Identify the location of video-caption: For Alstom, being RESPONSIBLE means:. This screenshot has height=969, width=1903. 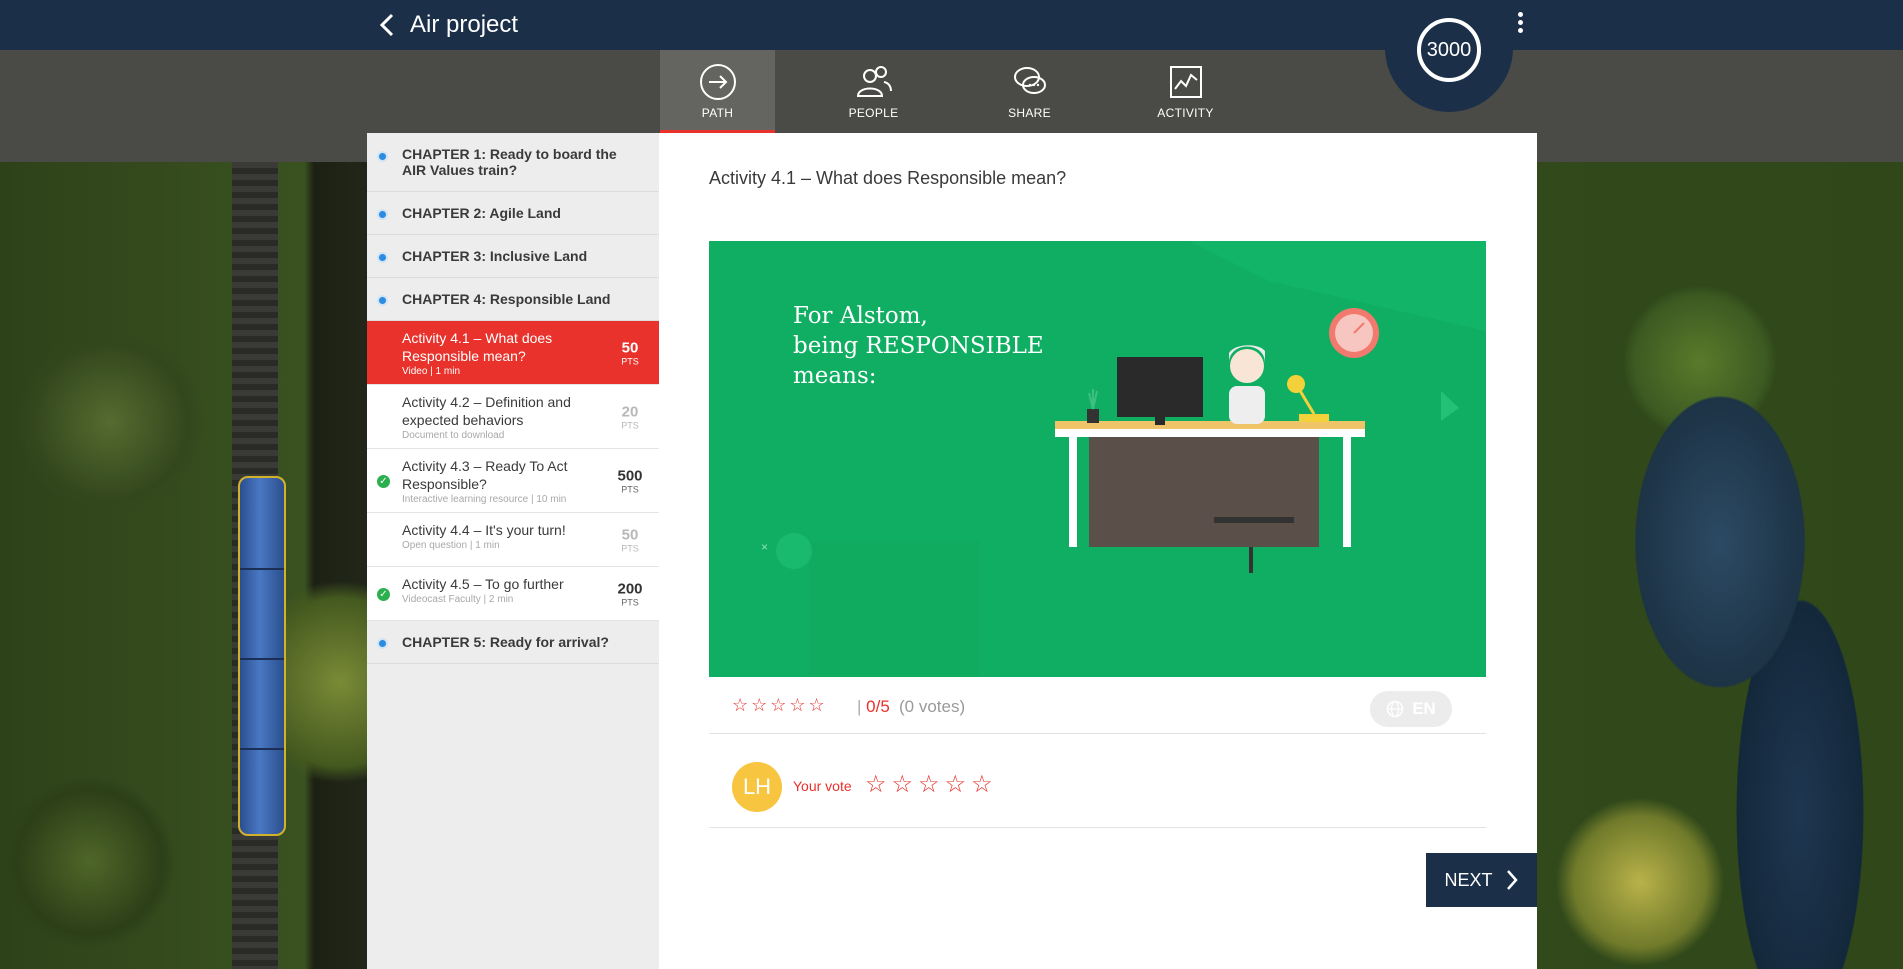
(918, 346).